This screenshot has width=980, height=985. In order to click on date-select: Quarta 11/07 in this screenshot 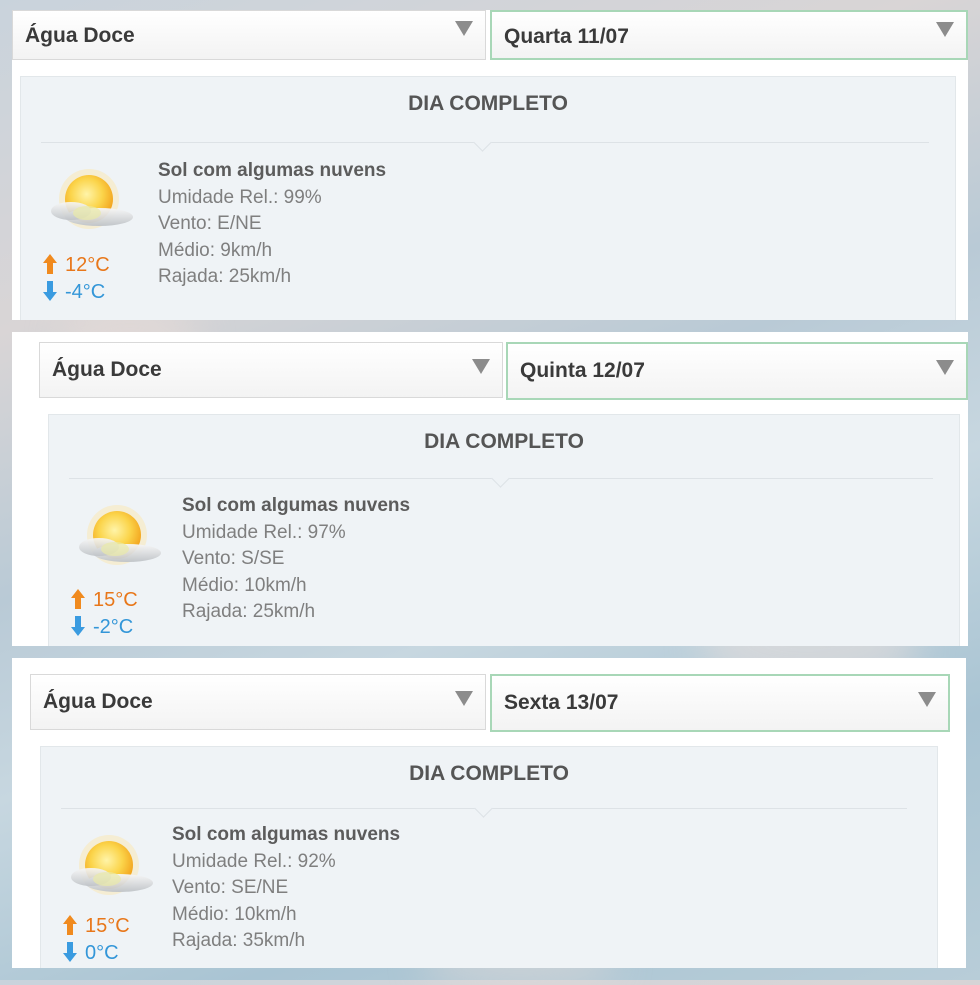, I will do `click(729, 35)`.